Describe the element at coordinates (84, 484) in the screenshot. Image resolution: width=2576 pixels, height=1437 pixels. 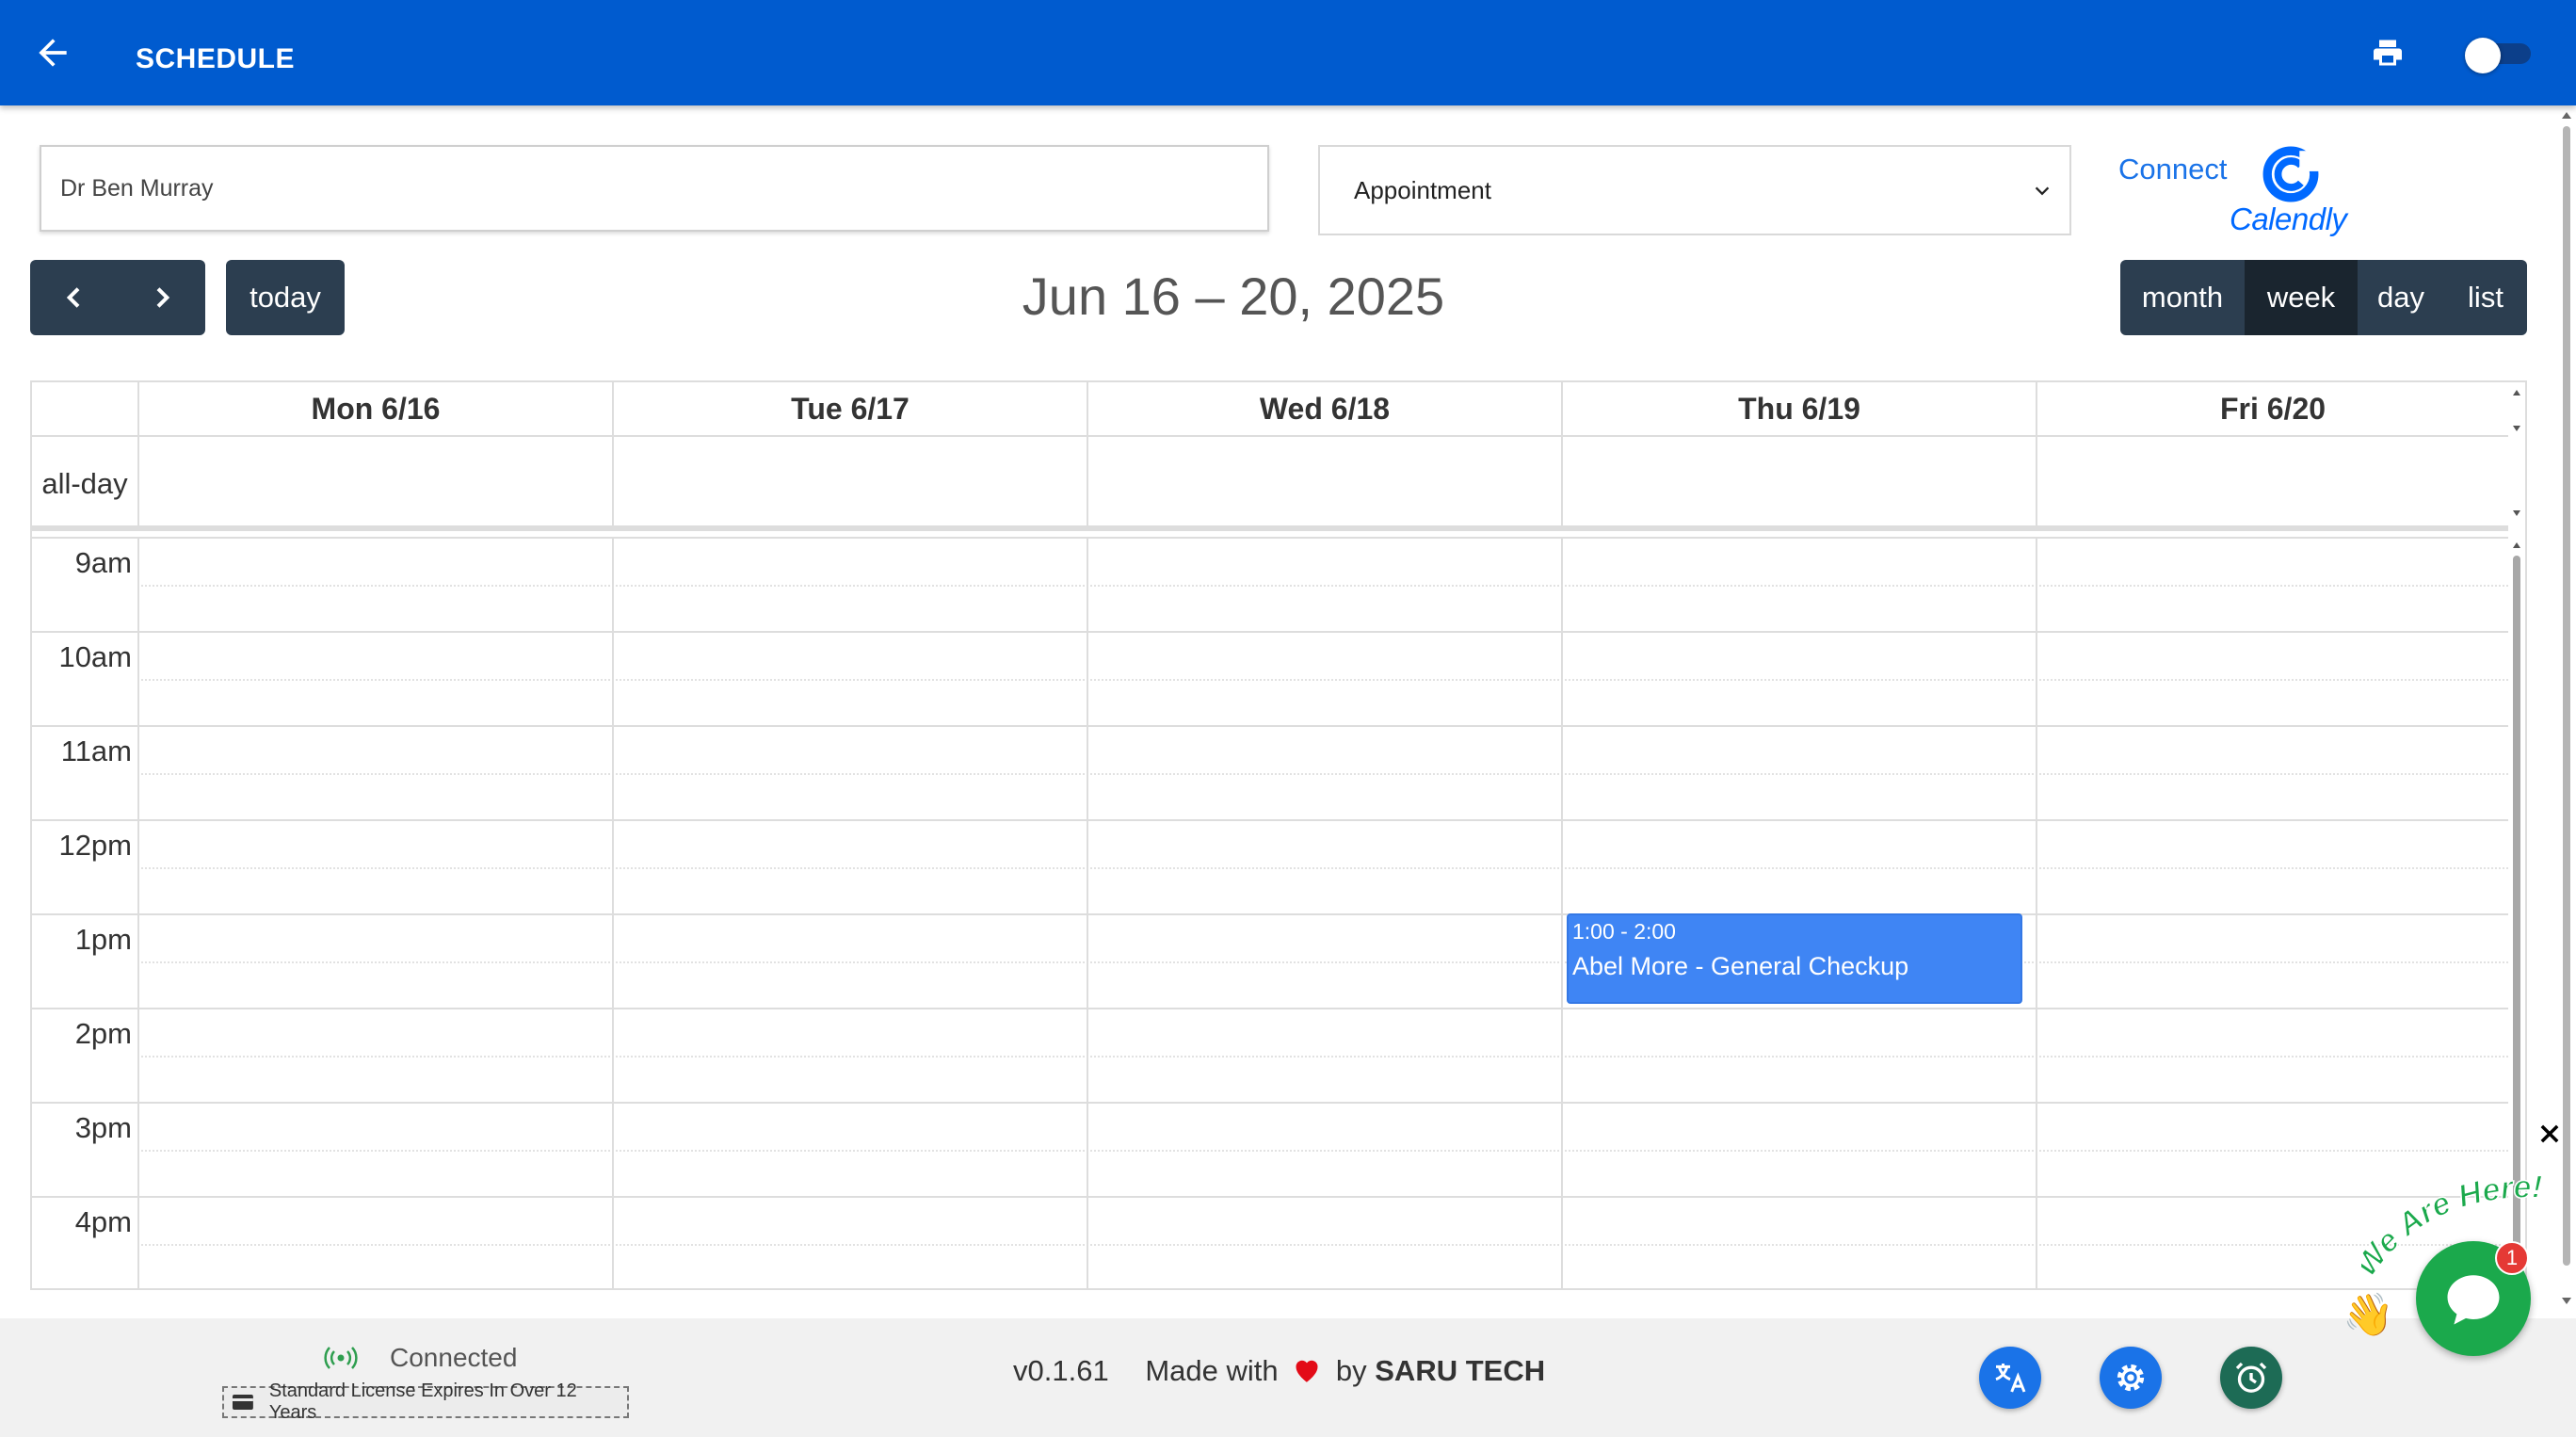
I see `all-day-label: all-day` at that location.